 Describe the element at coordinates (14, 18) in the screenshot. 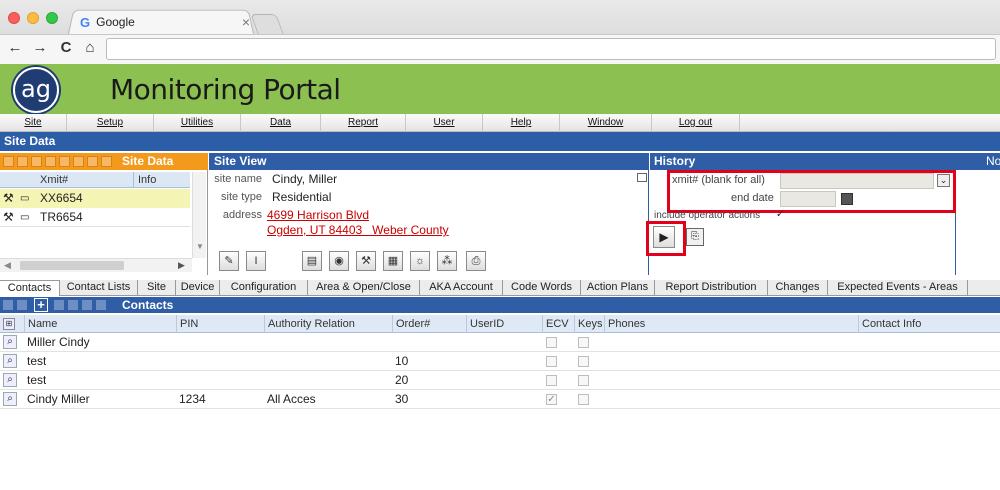

I see `close-window-button` at that location.